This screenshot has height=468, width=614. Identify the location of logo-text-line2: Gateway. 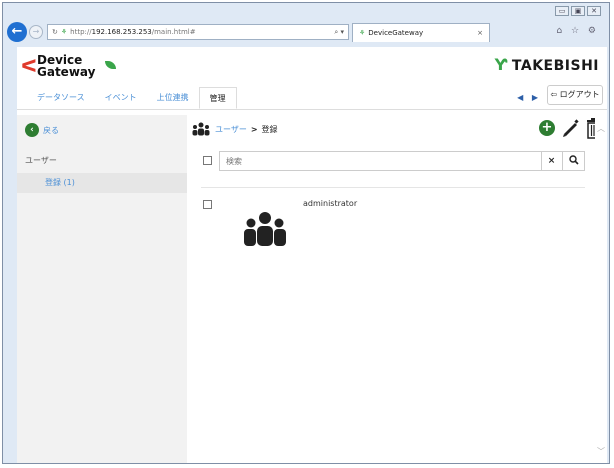
(66, 72).